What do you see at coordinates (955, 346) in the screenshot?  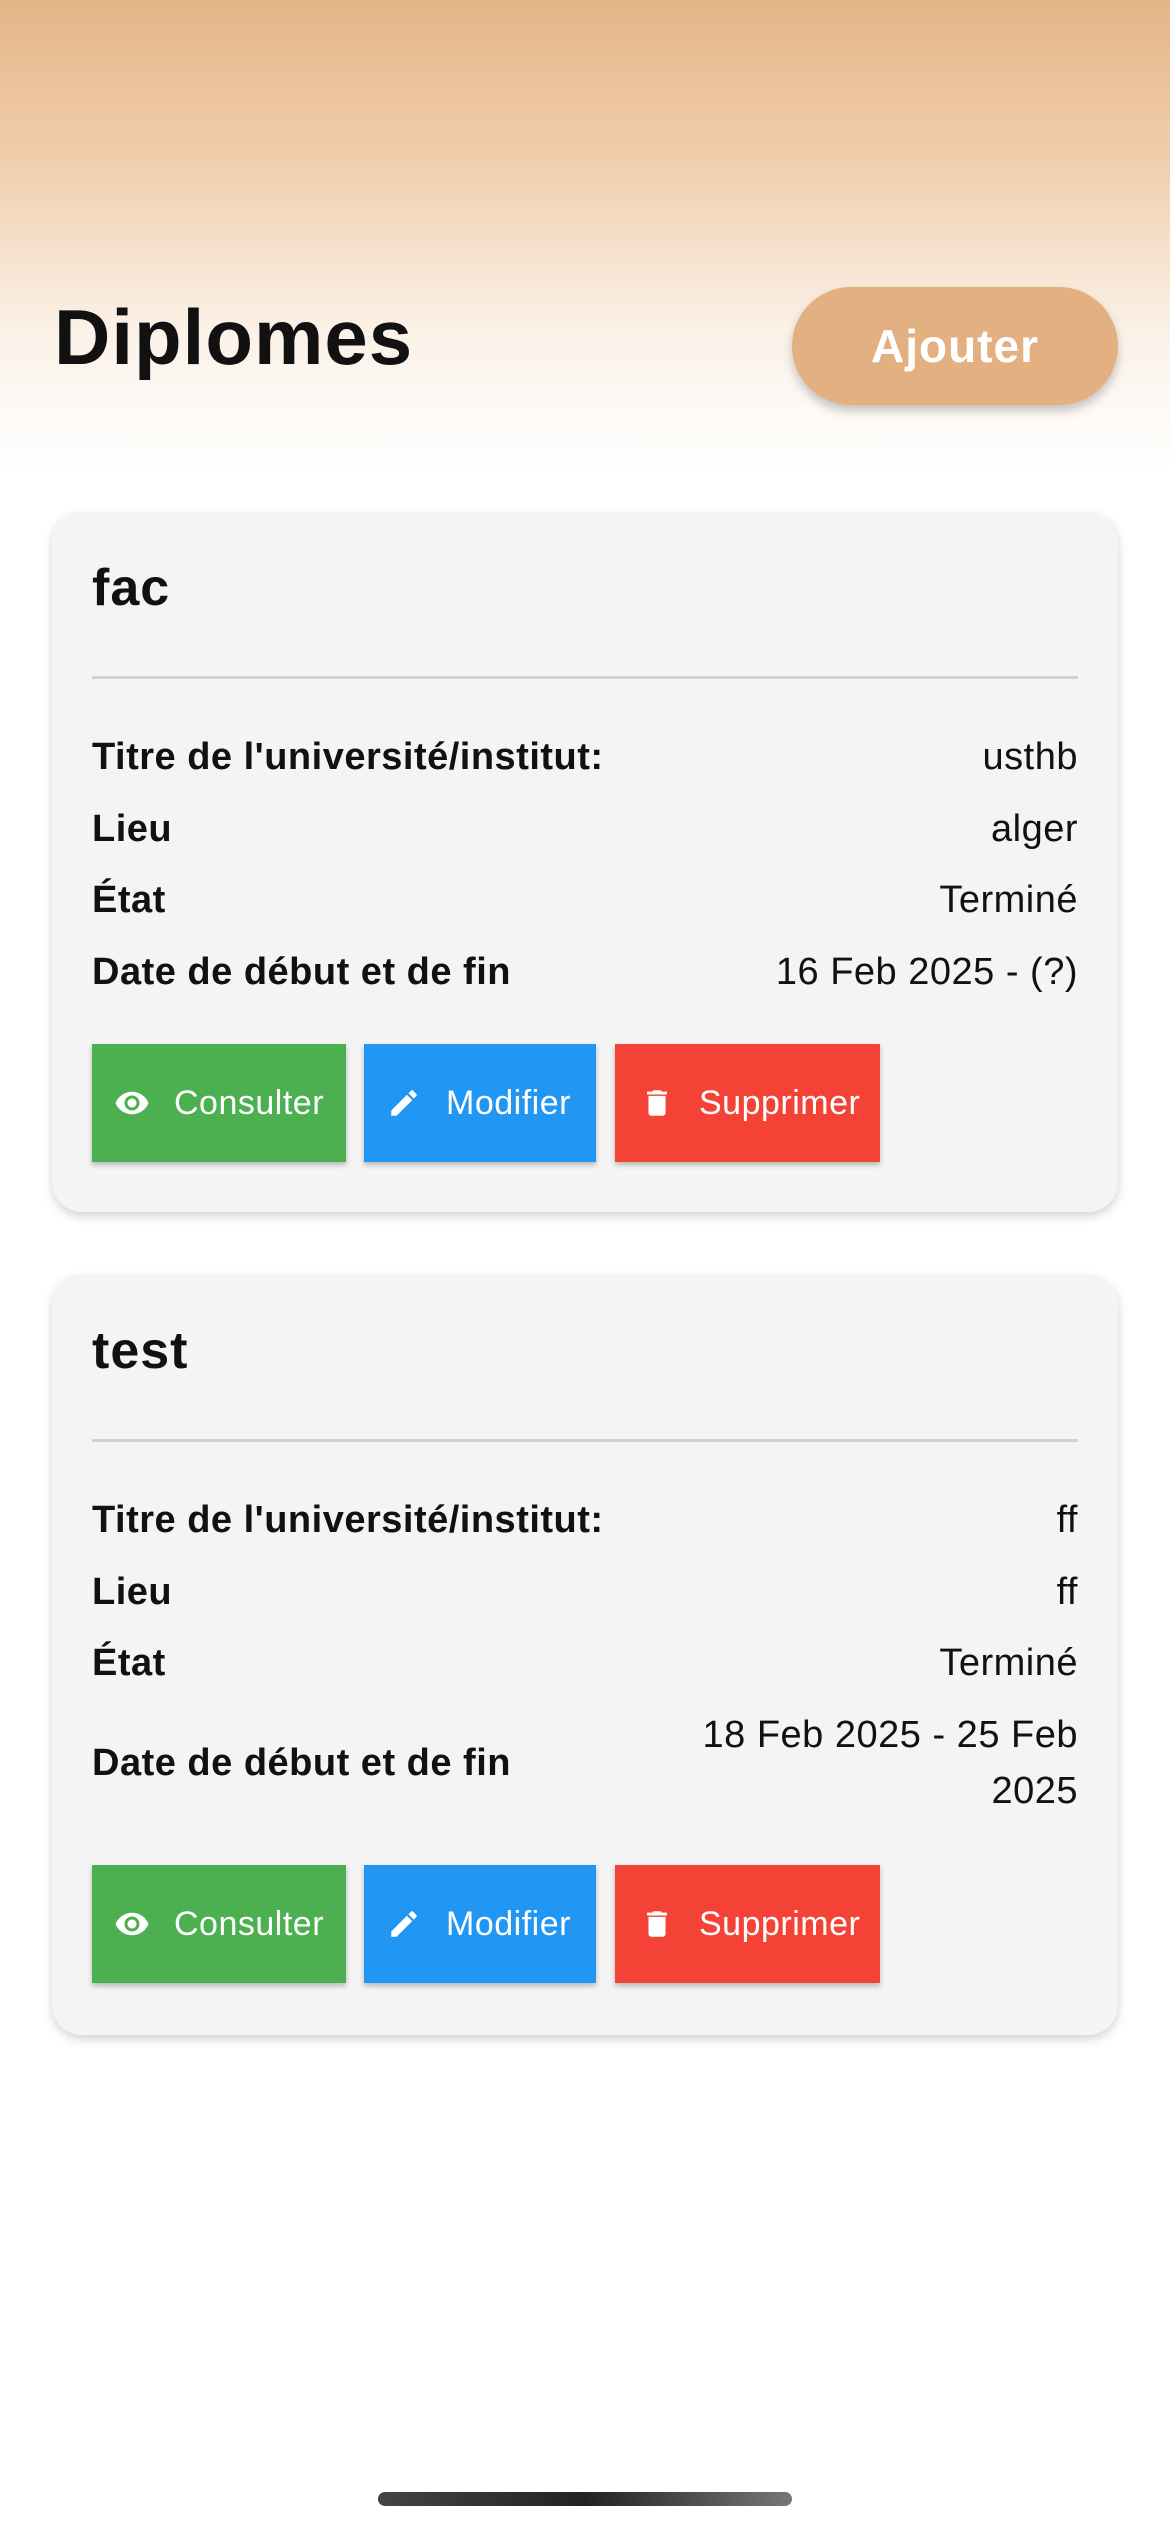 I see `add-button: Ajouter` at bounding box center [955, 346].